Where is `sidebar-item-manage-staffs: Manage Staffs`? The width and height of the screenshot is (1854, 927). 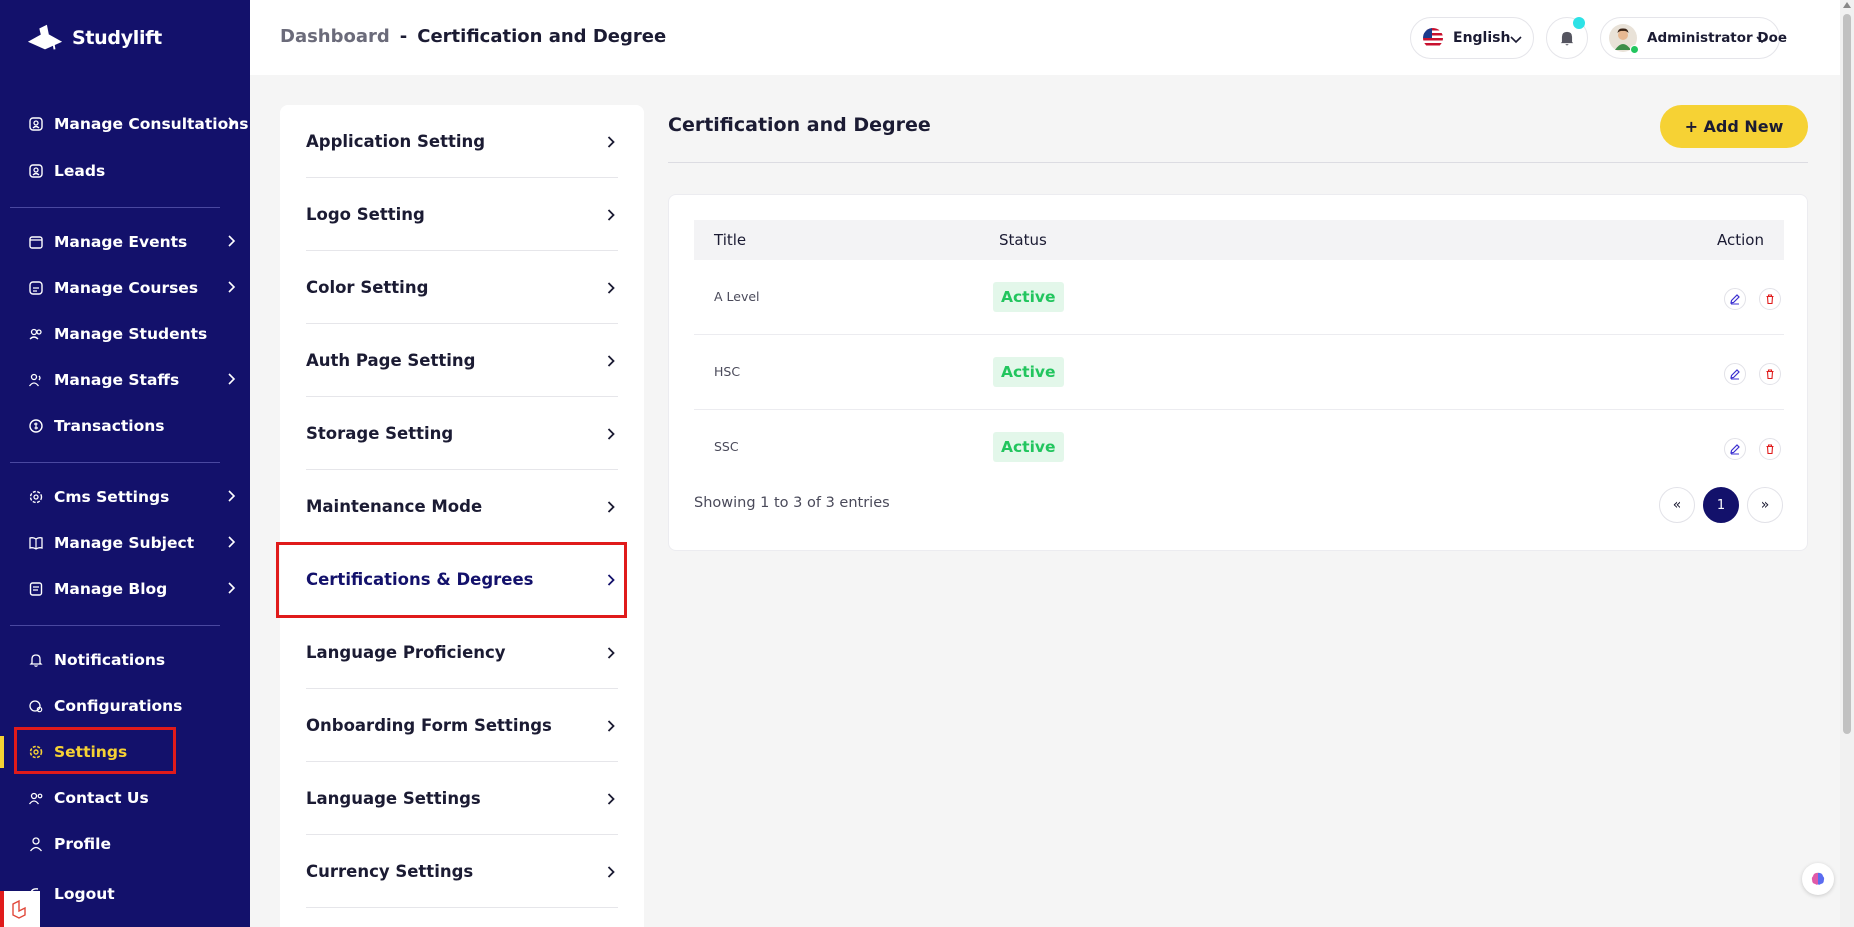
sidebar-item-manage-staffs: Manage Staffs is located at coordinates (125, 380).